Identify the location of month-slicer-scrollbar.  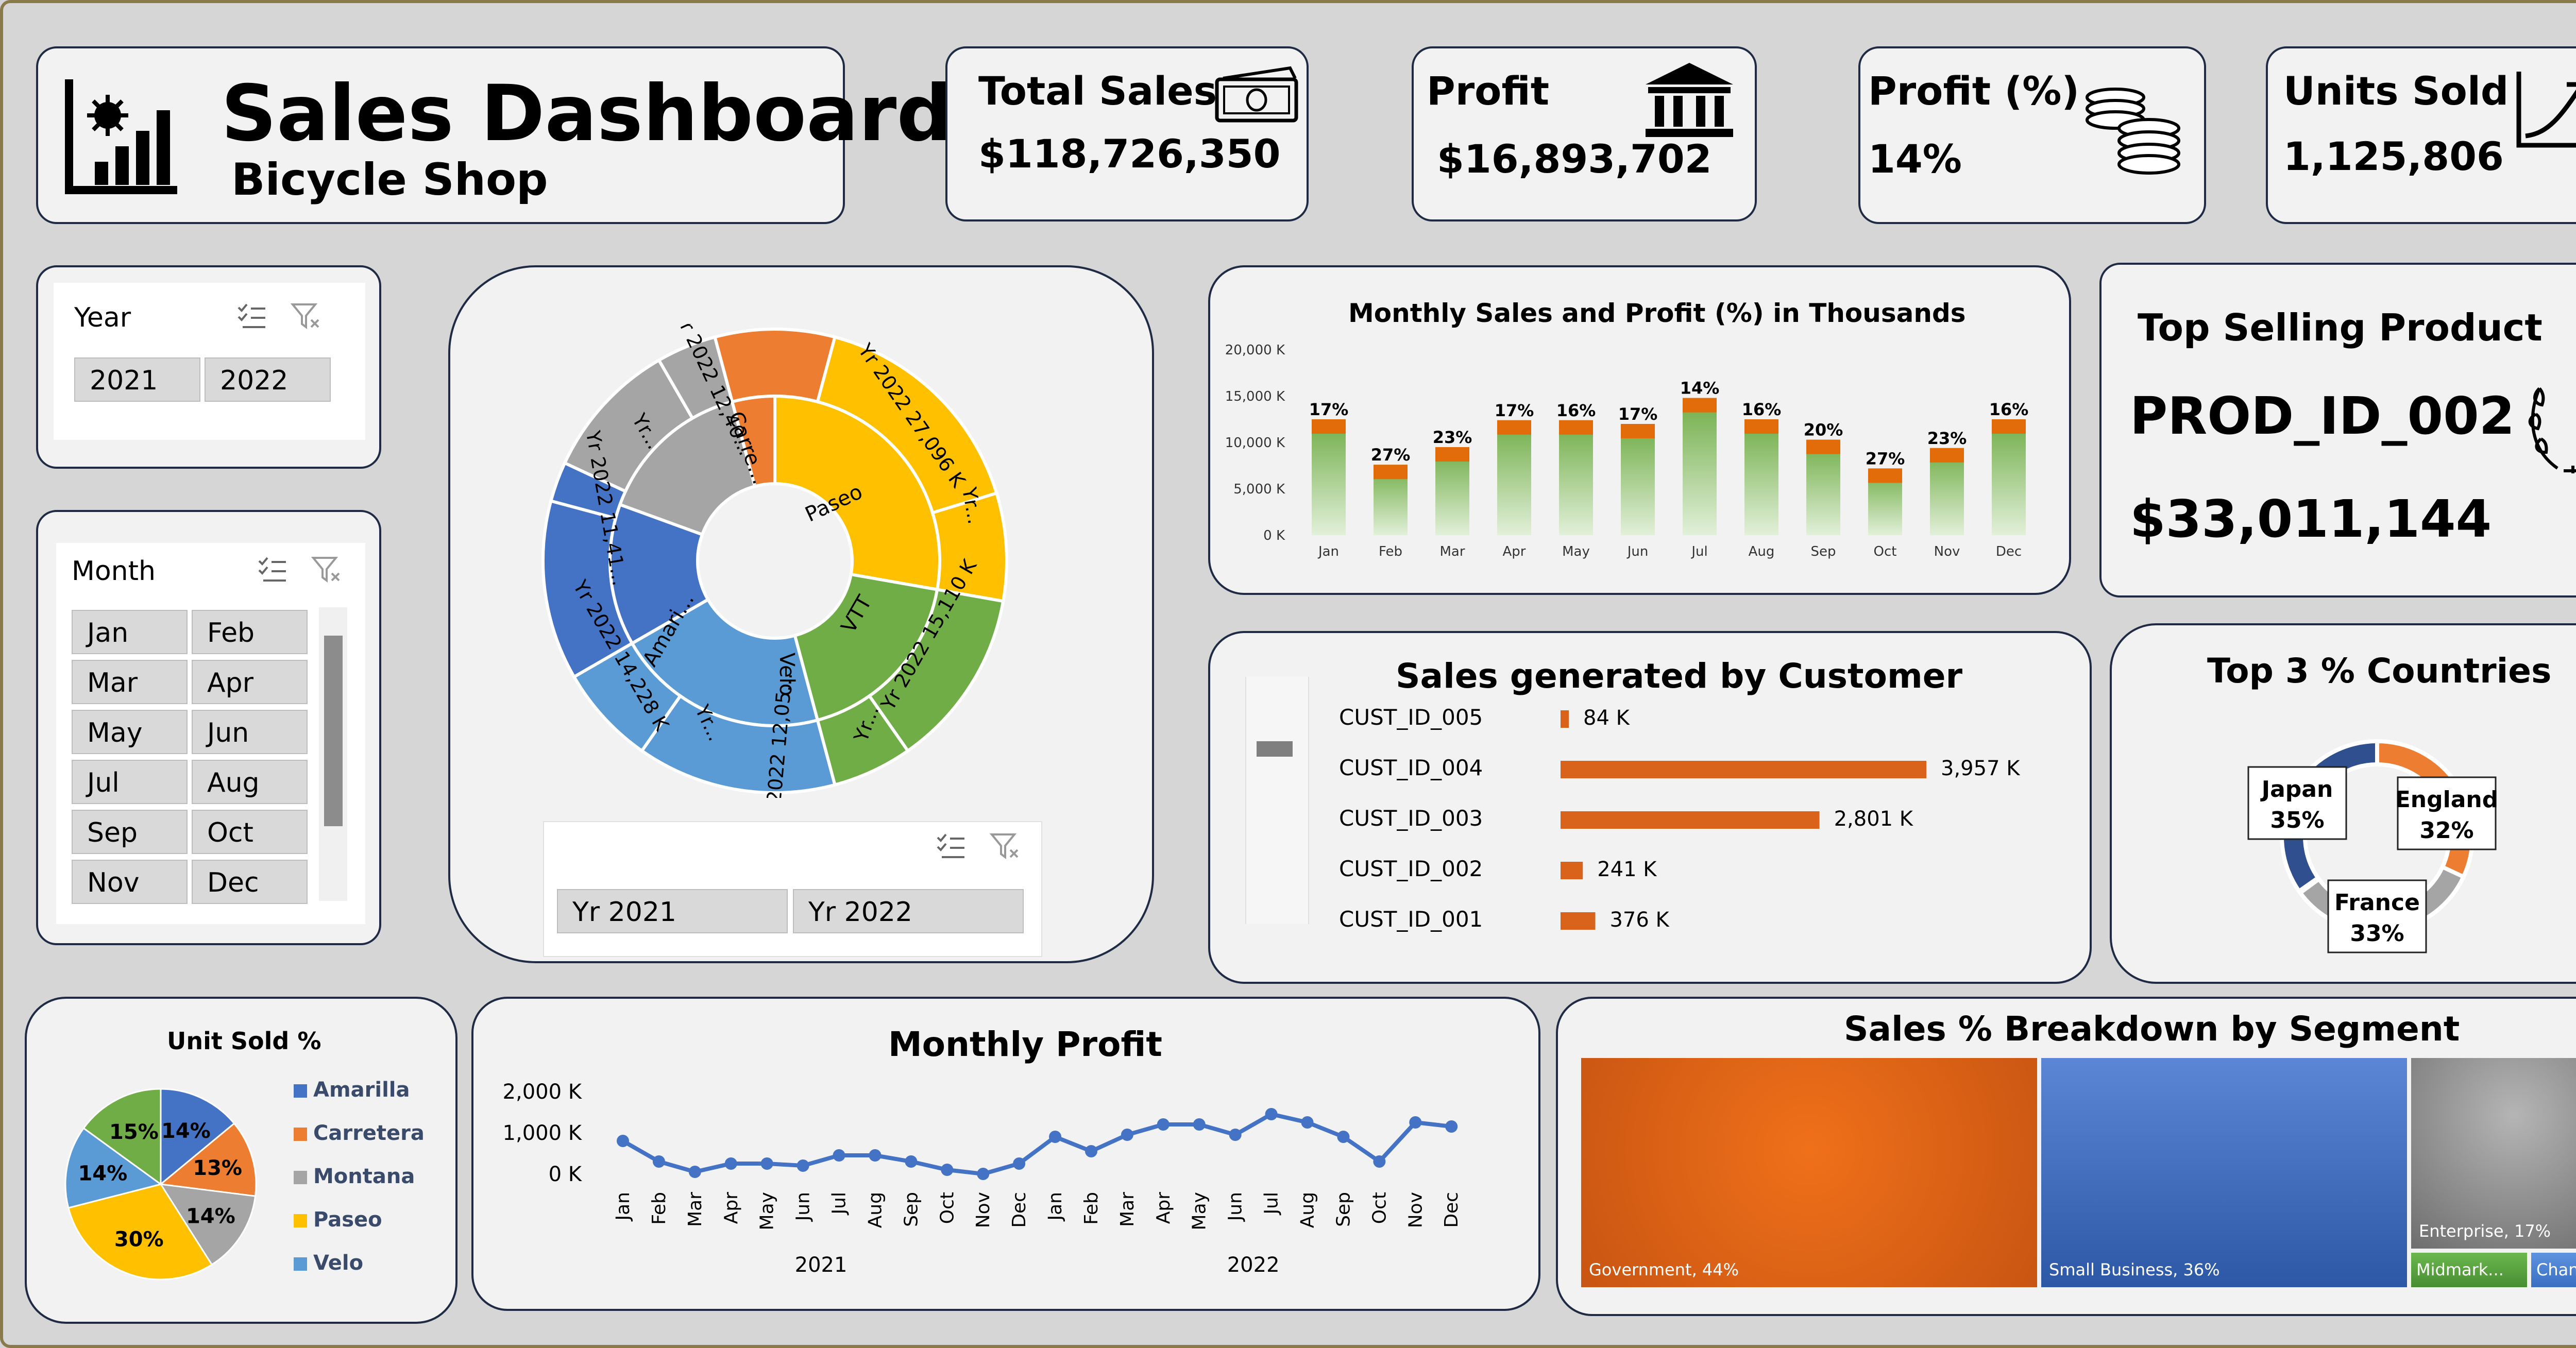
(333, 754).